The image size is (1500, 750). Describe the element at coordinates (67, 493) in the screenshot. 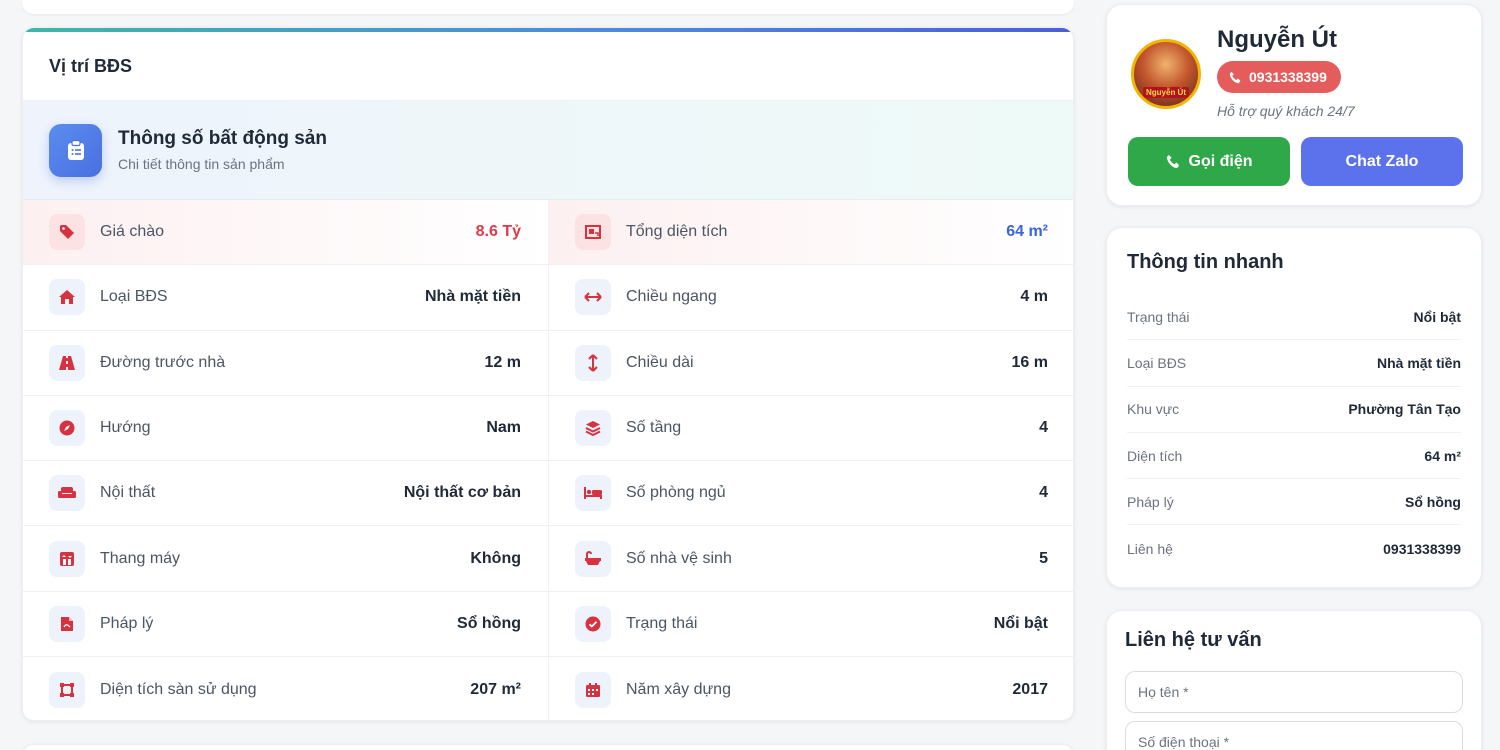

I see `sofa-icon` at that location.